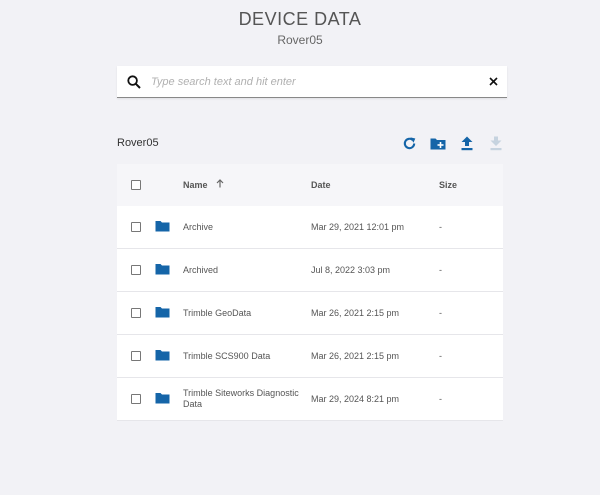 This screenshot has height=495, width=600. What do you see at coordinates (136, 185) in the screenshot?
I see `select-all-checkbox` at bounding box center [136, 185].